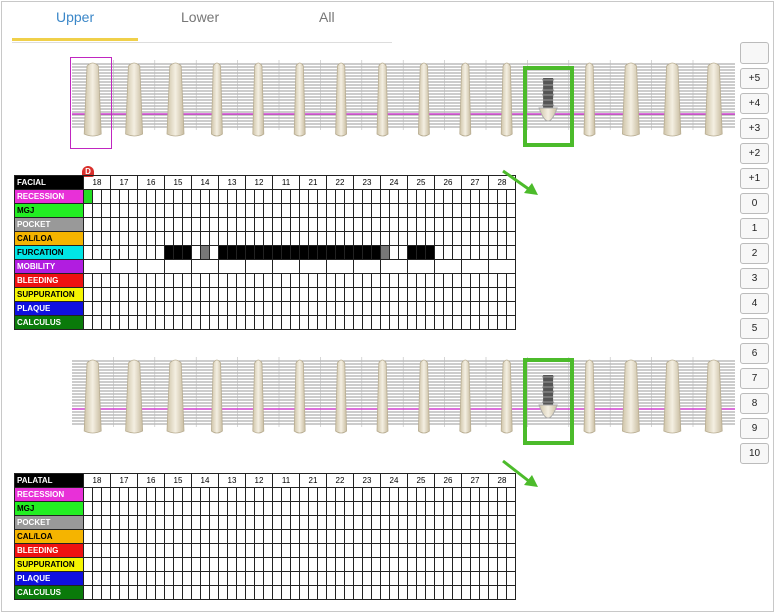  What do you see at coordinates (340, 182) in the screenshot?
I see `tooth-number-header: 22` at bounding box center [340, 182].